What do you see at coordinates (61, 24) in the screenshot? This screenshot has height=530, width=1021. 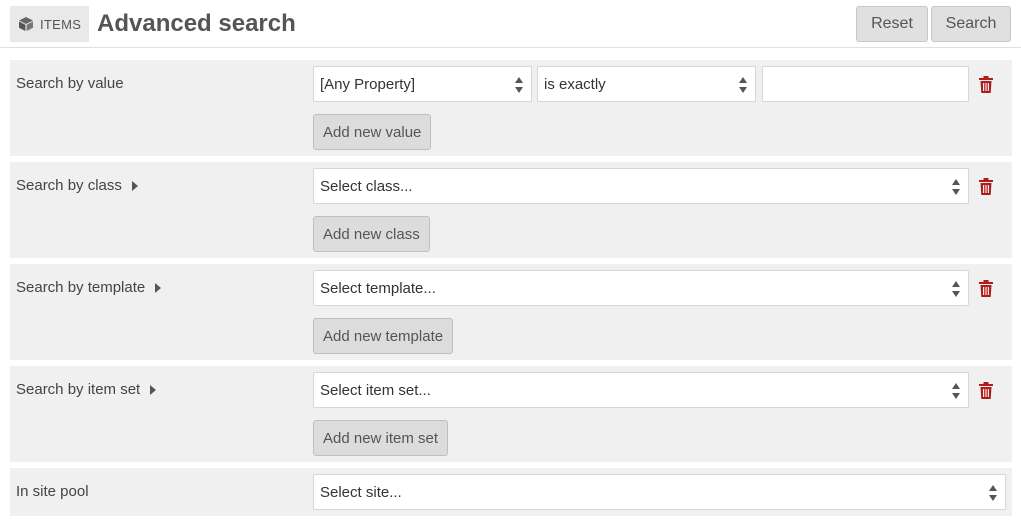 I see `section-label: ITEMS` at bounding box center [61, 24].